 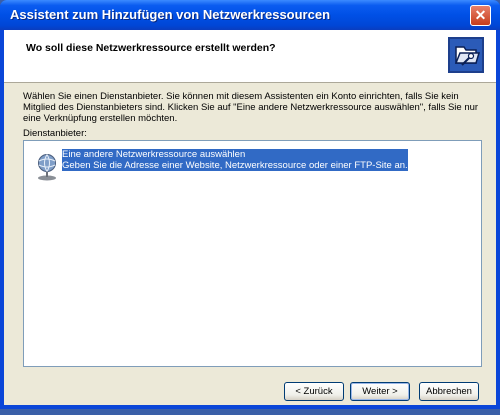 What do you see at coordinates (55, 133) in the screenshot?
I see `provider-list-label: Dienstanbieter:` at bounding box center [55, 133].